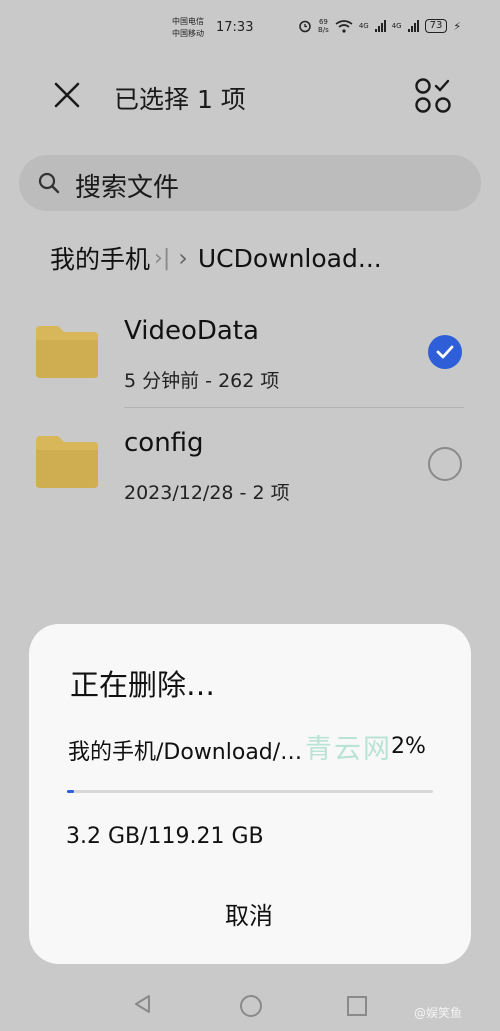 Image resolution: width=500 pixels, height=1031 pixels. Describe the element at coordinates (363, 26) in the screenshot. I see `network-type-1: 4G` at that location.